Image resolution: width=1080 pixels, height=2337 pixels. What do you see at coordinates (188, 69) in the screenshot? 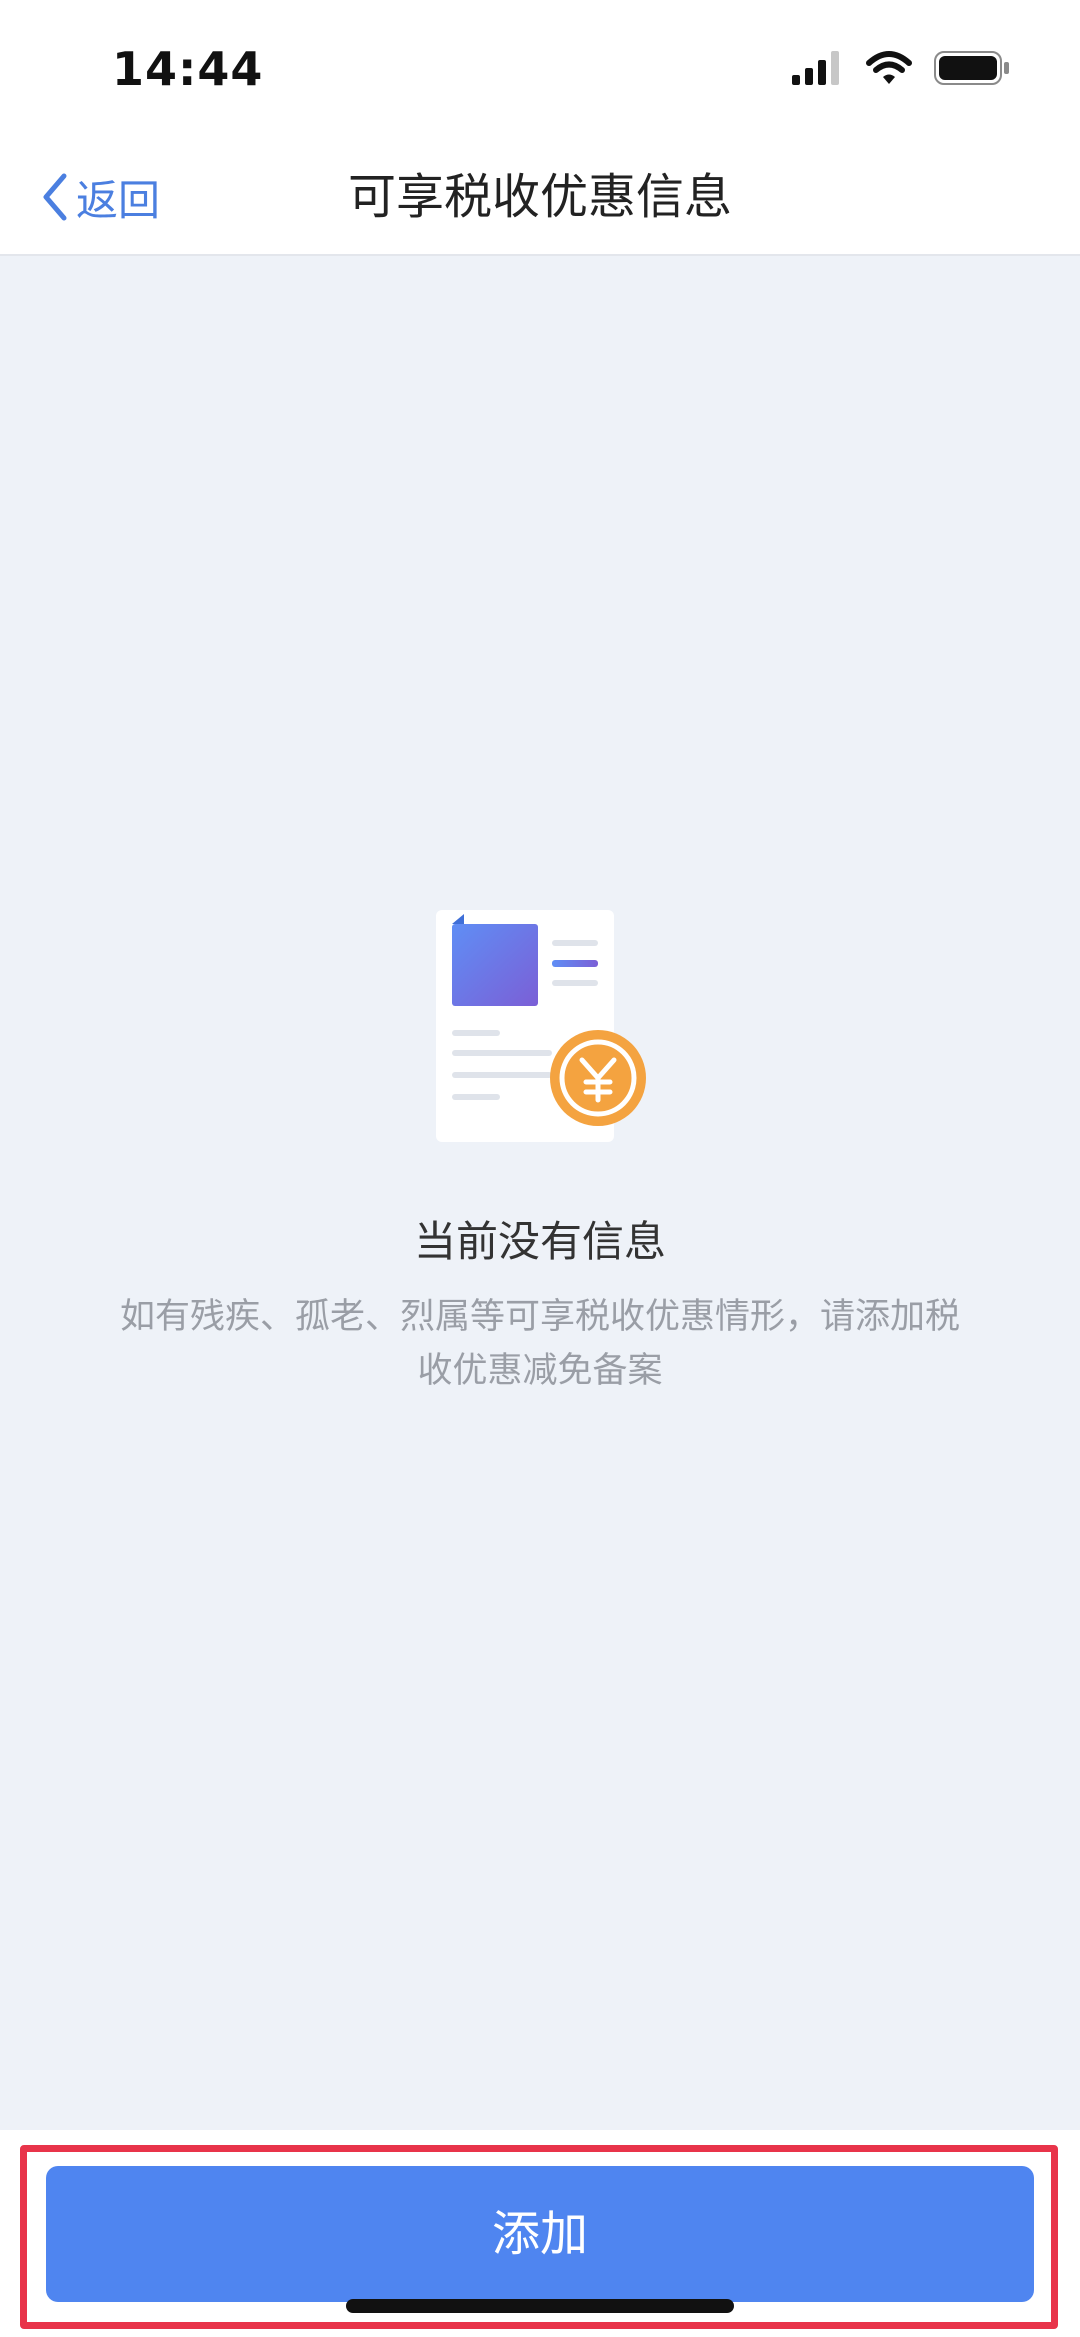
I see `status-time: 14:44` at bounding box center [188, 69].